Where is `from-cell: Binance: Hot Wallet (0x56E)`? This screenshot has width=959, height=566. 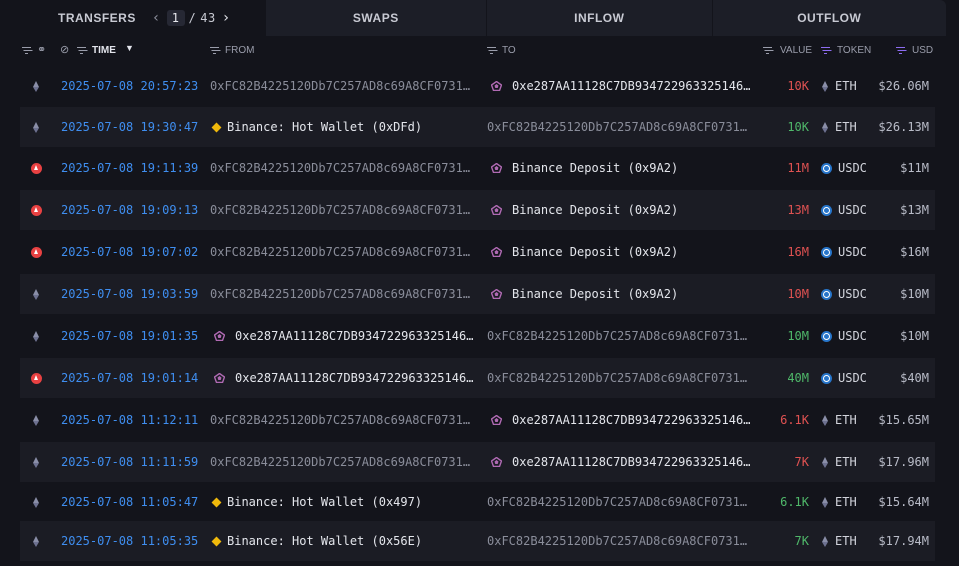 from-cell: Binance: Hot Wallet (0x56E) is located at coordinates (344, 541).